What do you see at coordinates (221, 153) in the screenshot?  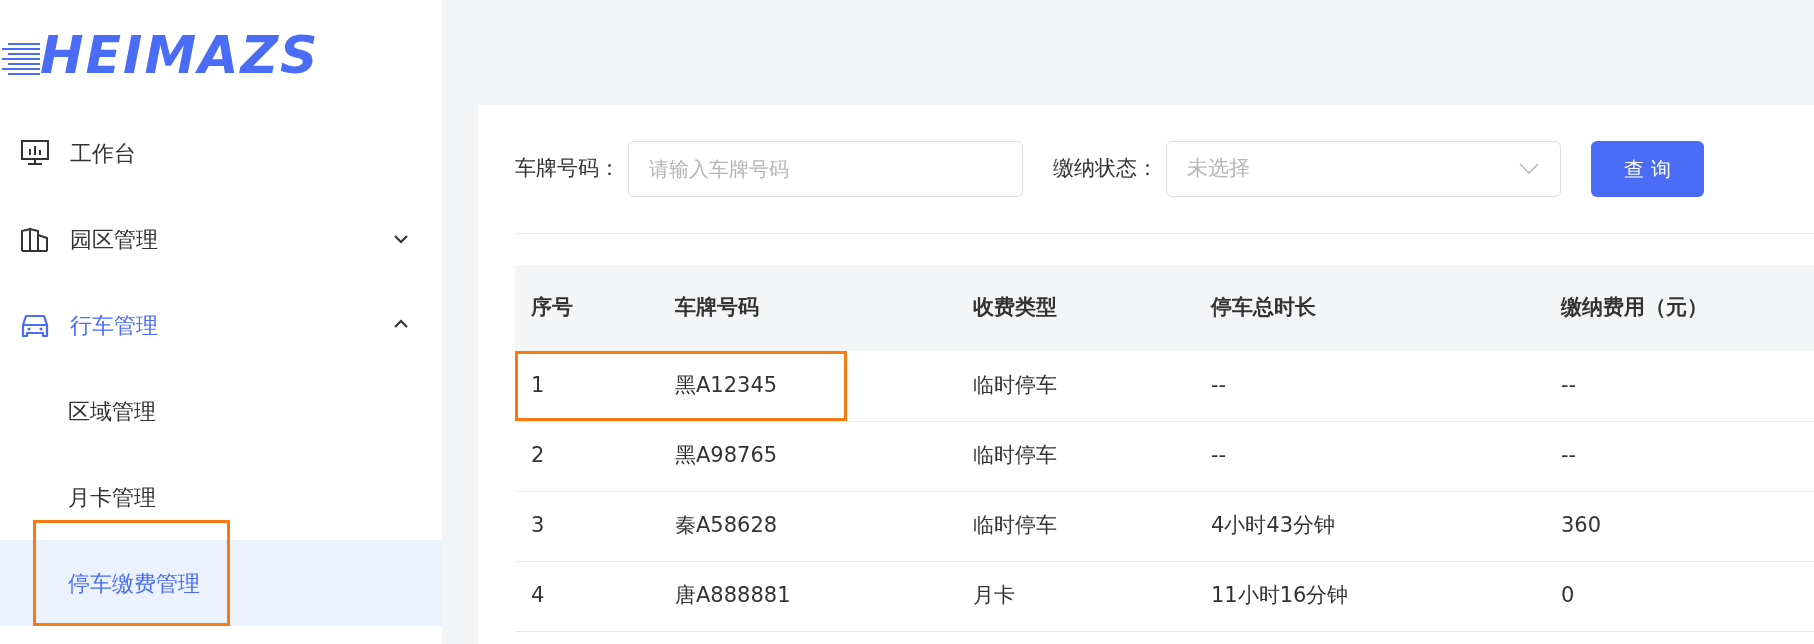 I see `sidebar-item: 工作台` at bounding box center [221, 153].